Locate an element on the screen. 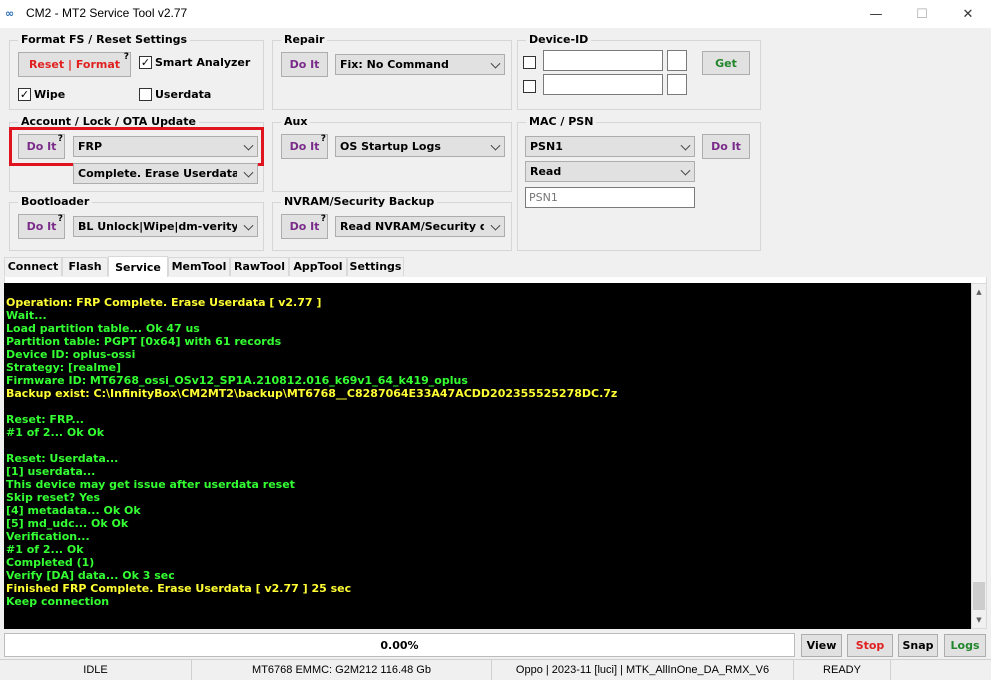  psn-input is located at coordinates (610, 197).